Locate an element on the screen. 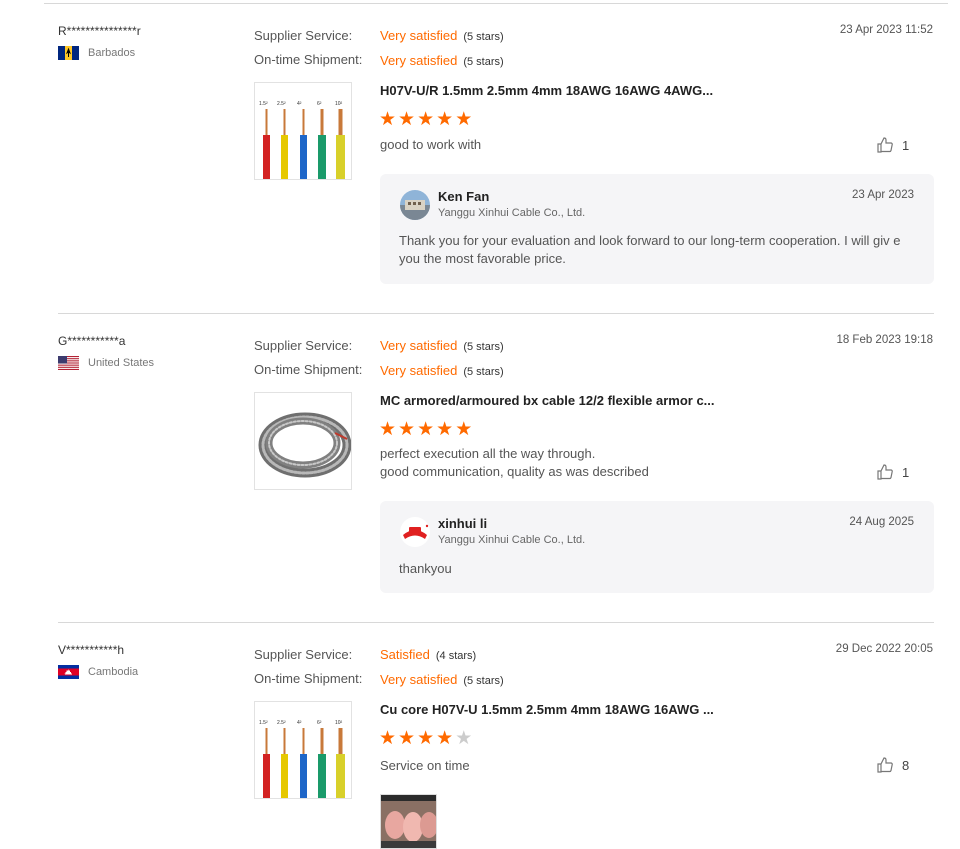  review-date: 18 Feb 2023 19:18 is located at coordinates (884, 340).